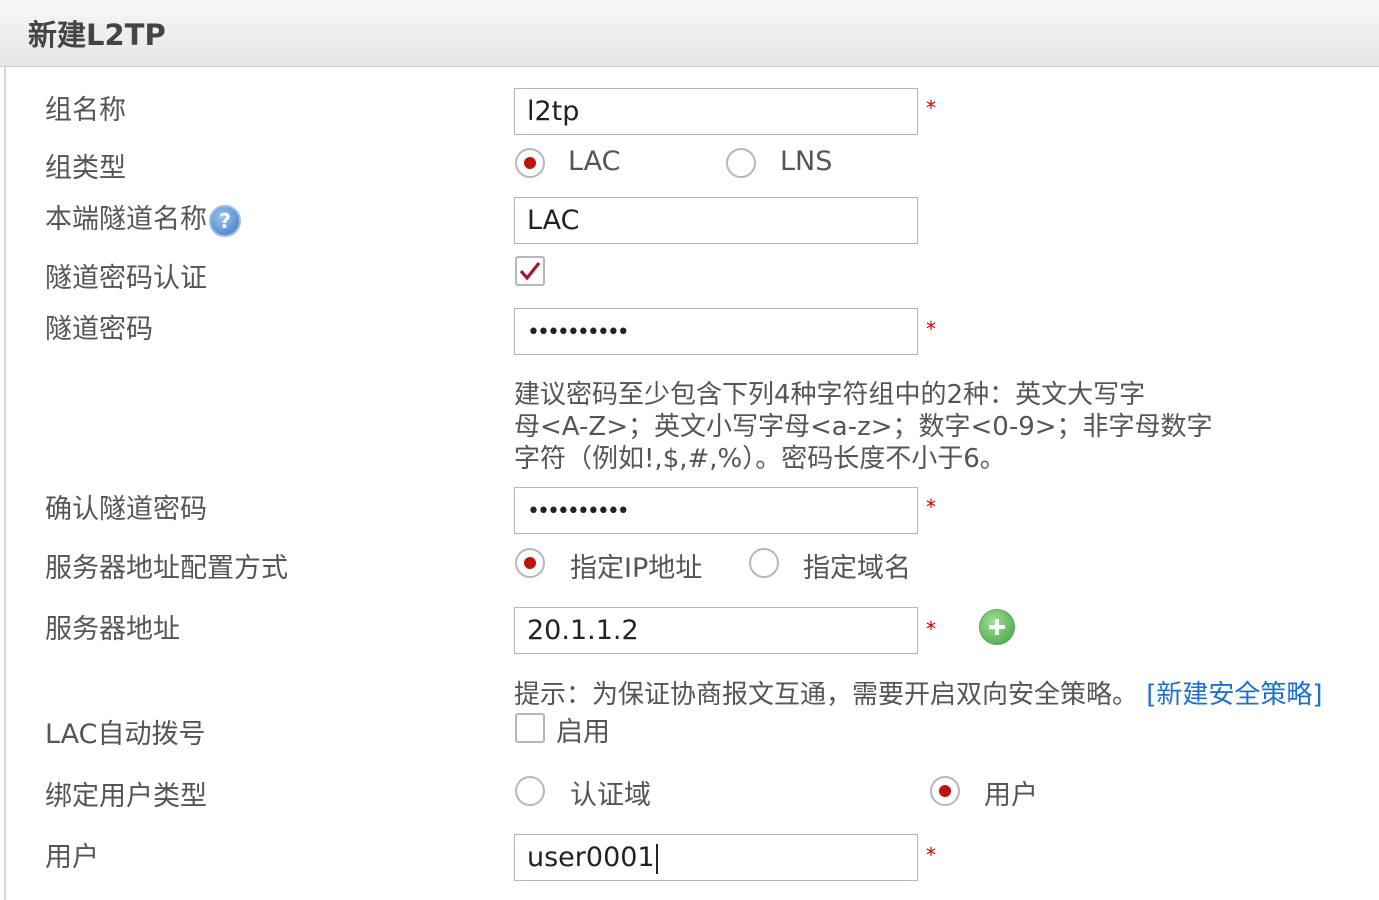 This screenshot has height=900, width=1379. Describe the element at coordinates (716, 630) in the screenshot. I see `server-addr-input: 20.1.1.2` at that location.